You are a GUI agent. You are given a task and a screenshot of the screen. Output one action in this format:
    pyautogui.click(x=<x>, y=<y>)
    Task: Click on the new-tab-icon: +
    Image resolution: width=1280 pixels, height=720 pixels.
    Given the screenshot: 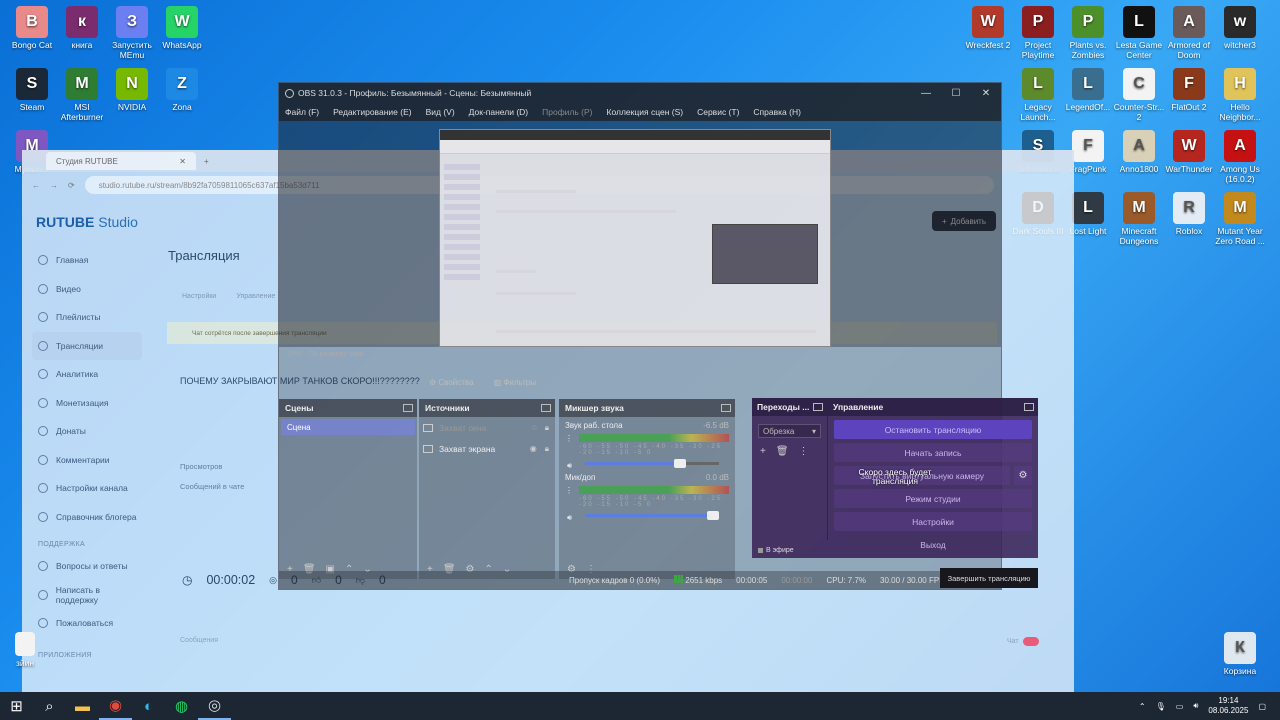 What is the action you would take?
    pyautogui.click(x=206, y=161)
    